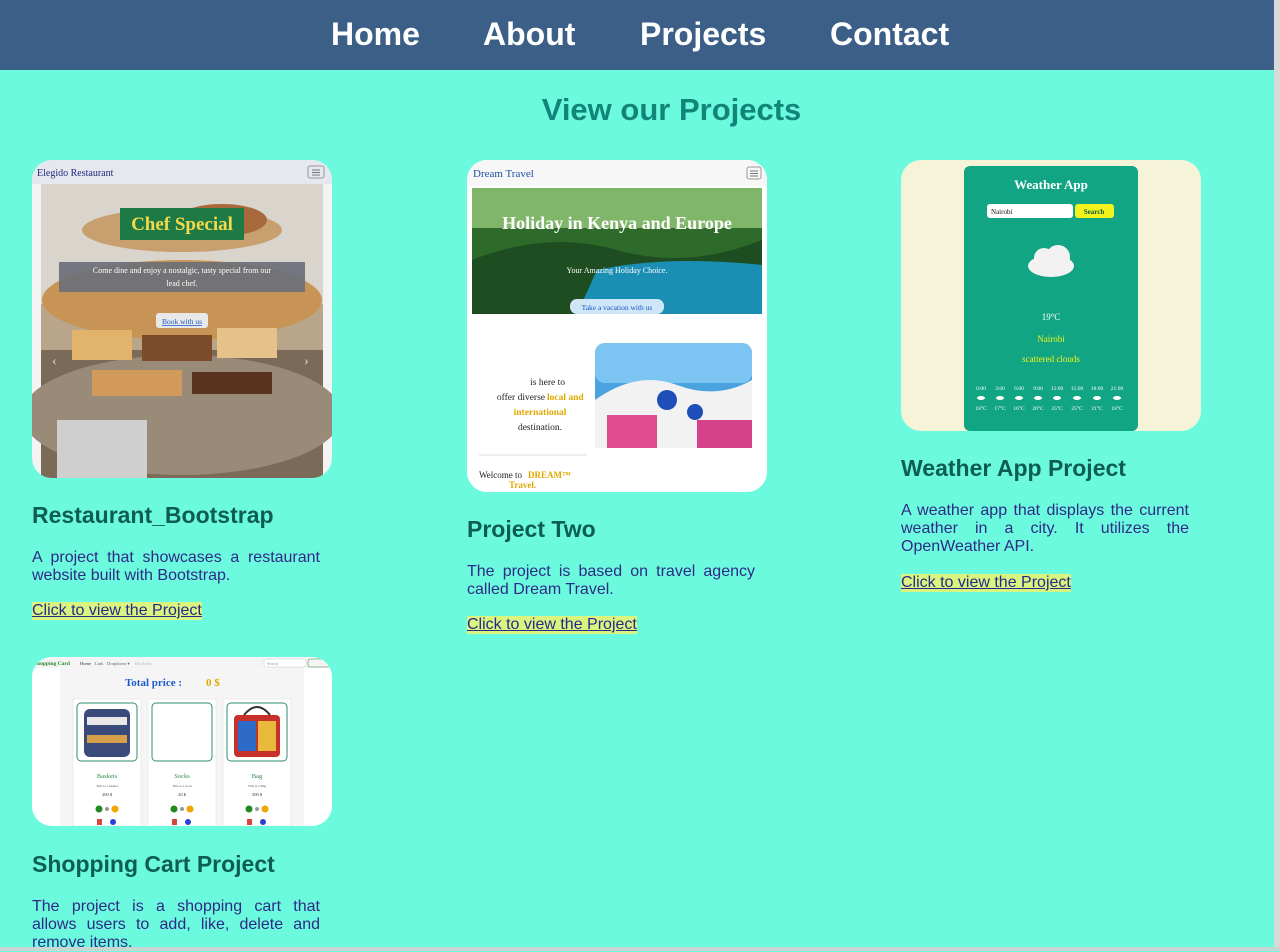 The width and height of the screenshot is (1280, 952). What do you see at coordinates (1117, 389) in the screenshot?
I see `svg-text: 21:00` at bounding box center [1117, 389].